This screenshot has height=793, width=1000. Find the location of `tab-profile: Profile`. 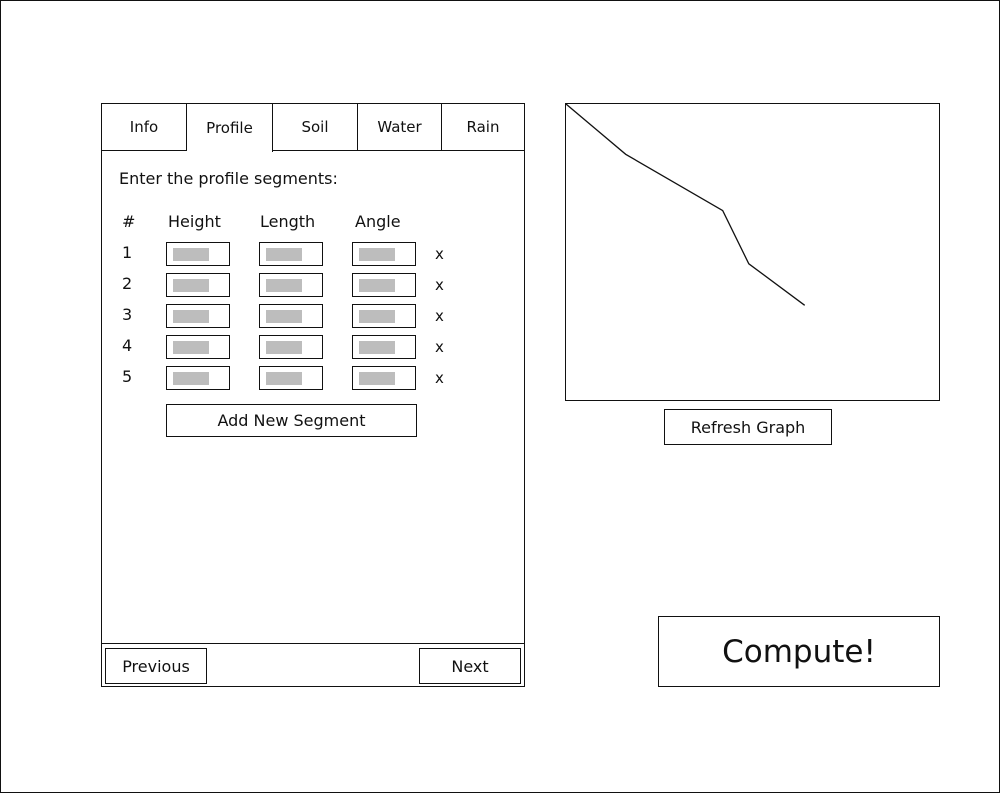

tab-profile: Profile is located at coordinates (230, 128).